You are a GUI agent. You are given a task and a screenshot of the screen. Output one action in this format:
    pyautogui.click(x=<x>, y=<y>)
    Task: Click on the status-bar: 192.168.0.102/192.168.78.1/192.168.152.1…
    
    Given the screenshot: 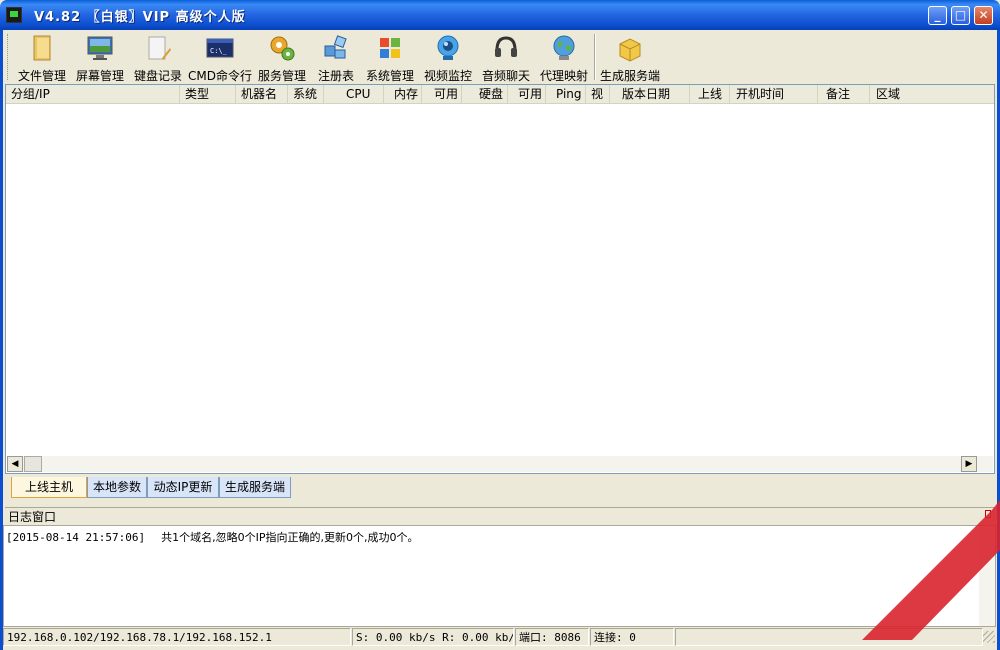 What is the action you would take?
    pyautogui.click(x=500, y=637)
    